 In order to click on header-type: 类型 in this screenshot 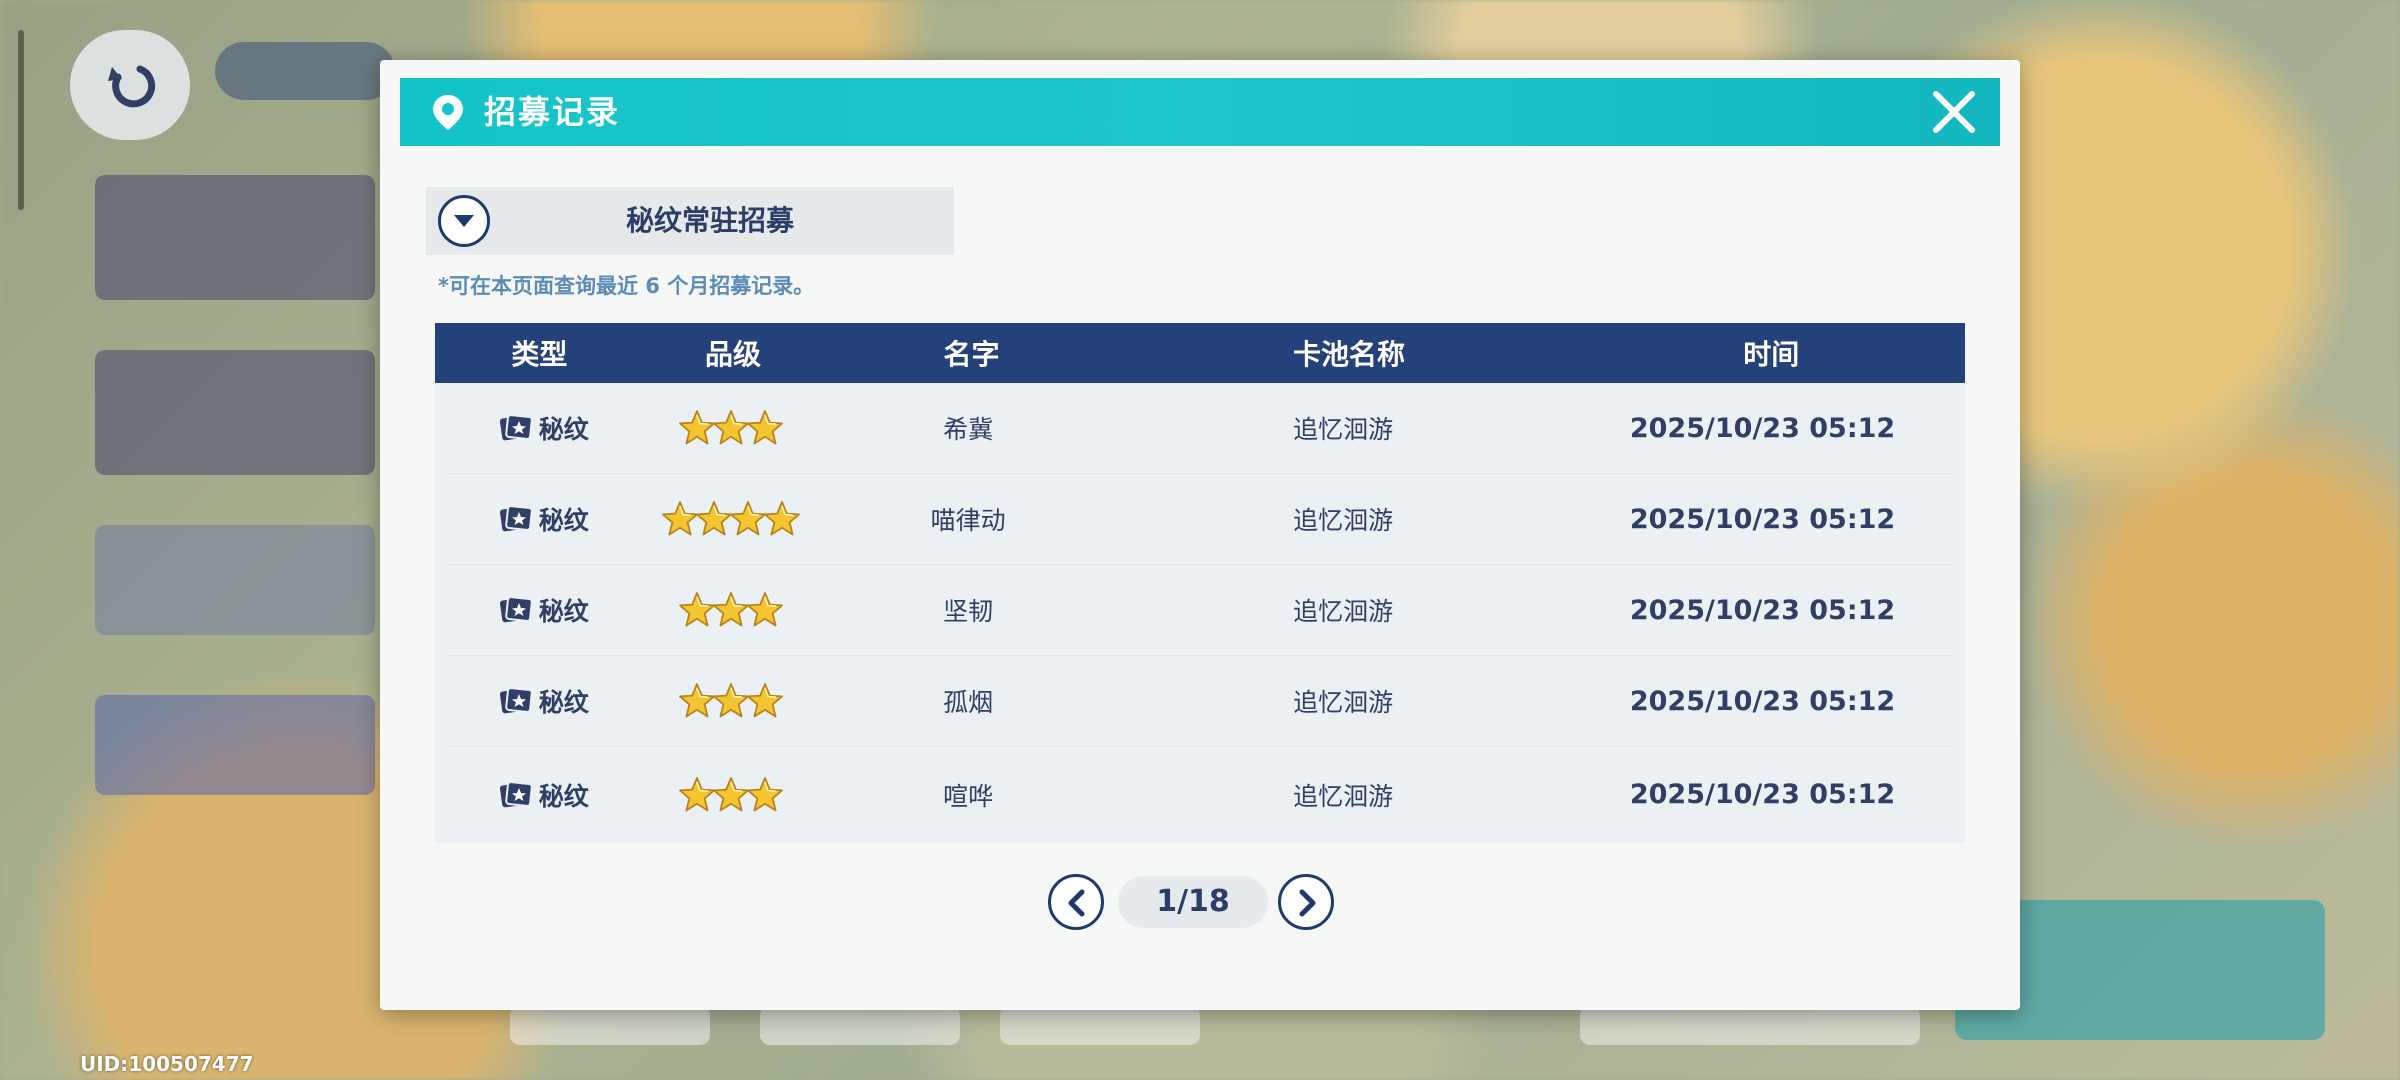, I will do `click(539, 354)`.